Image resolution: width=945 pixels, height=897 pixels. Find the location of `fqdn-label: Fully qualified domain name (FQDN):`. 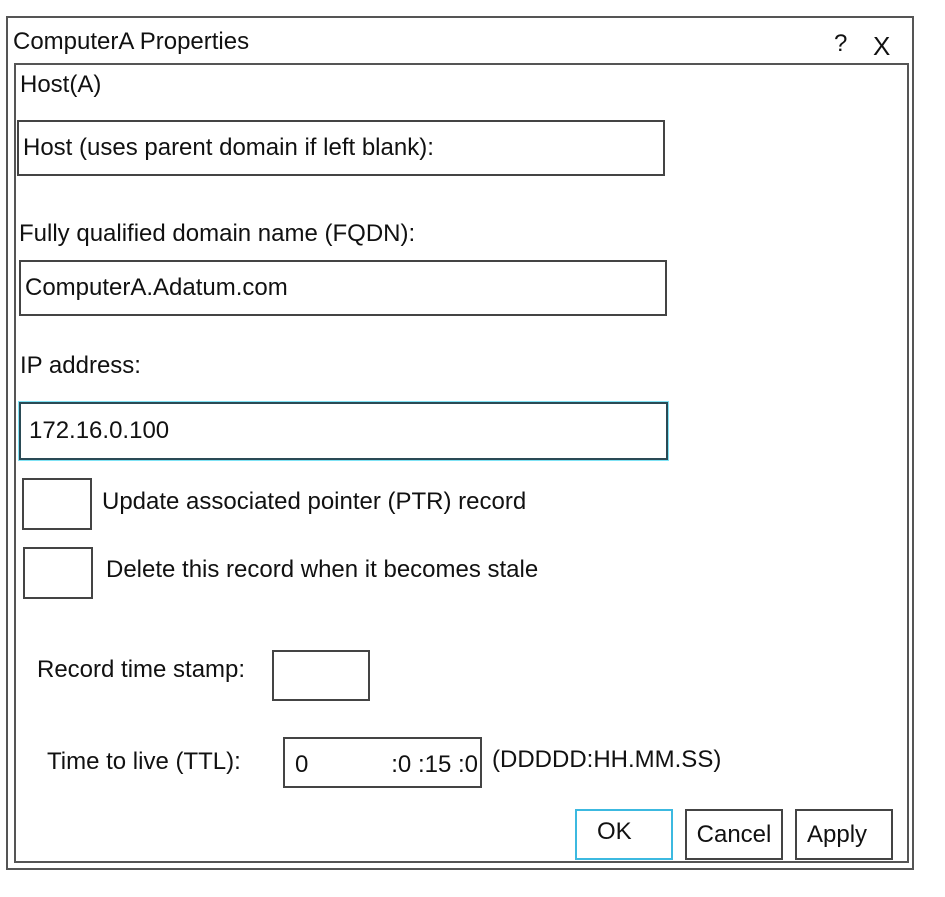

fqdn-label: Fully qualified domain name (FQDN): is located at coordinates (217, 233).